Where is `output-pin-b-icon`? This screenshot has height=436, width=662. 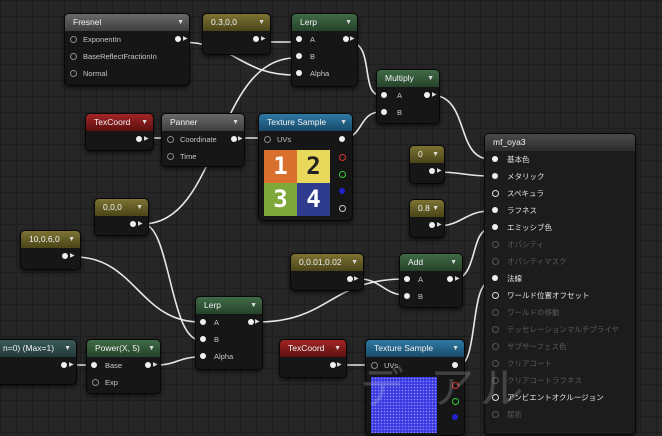 output-pin-b-icon is located at coordinates (455, 417).